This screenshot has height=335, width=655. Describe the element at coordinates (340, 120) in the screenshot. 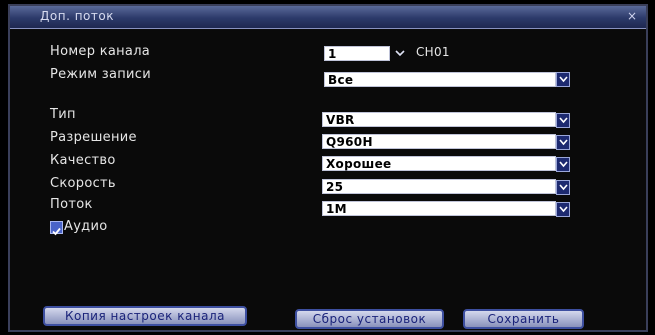

I see `type-value: VBR` at that location.